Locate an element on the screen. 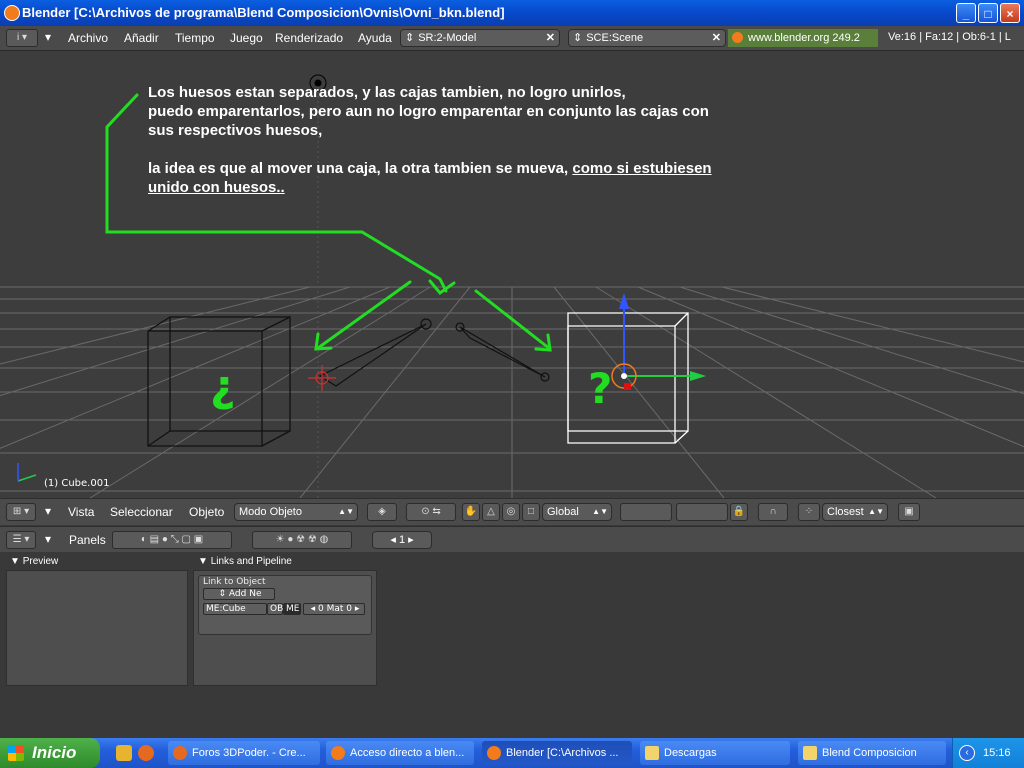 The width and height of the screenshot is (1024, 768). question-mark-right: ? is located at coordinates (600, 388).